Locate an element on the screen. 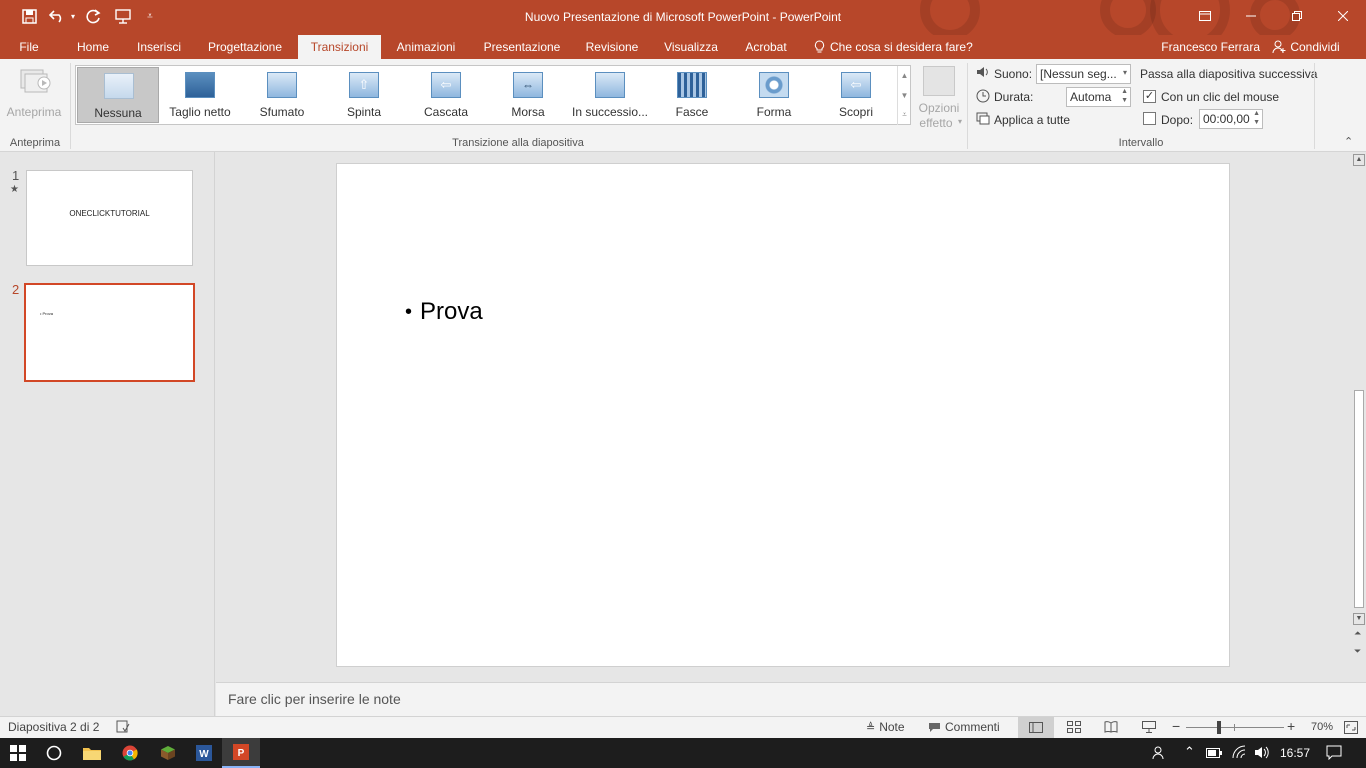 Image resolution: width=1366 pixels, height=768 pixels. transition-label: Morsa is located at coordinates (528, 112).